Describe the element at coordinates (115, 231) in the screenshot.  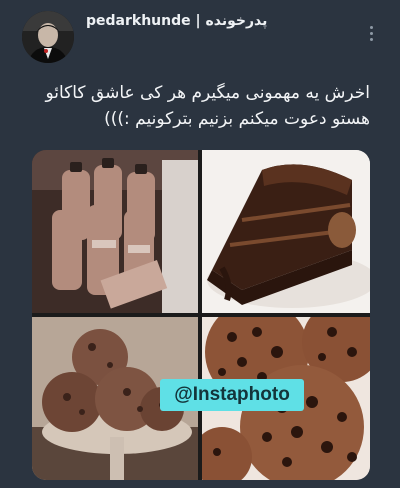
I see `chocolate-milk-bottles` at that location.